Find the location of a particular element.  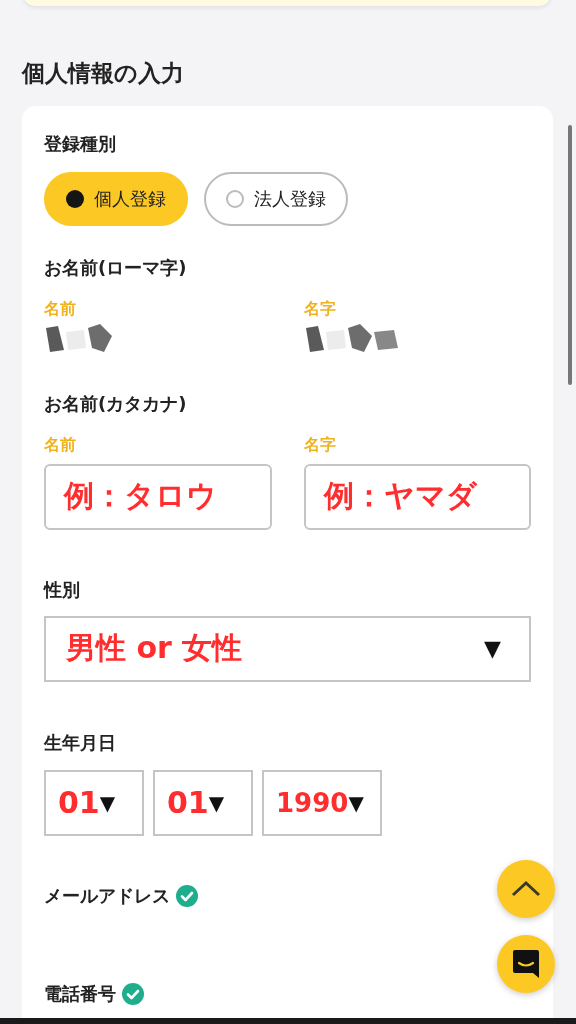

radio-option: 個人登録 is located at coordinates (116, 198).